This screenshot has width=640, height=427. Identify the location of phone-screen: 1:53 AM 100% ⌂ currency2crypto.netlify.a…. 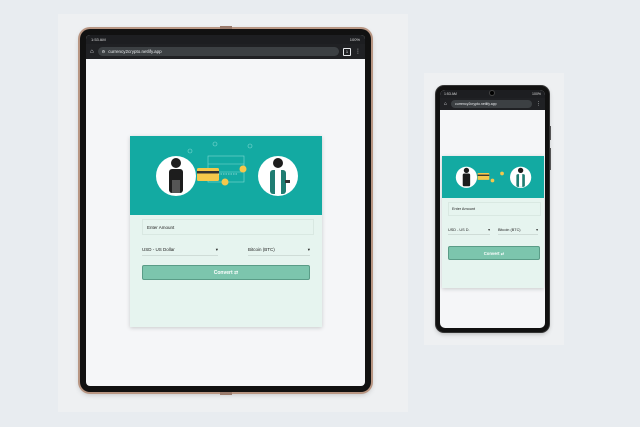
(492, 209).